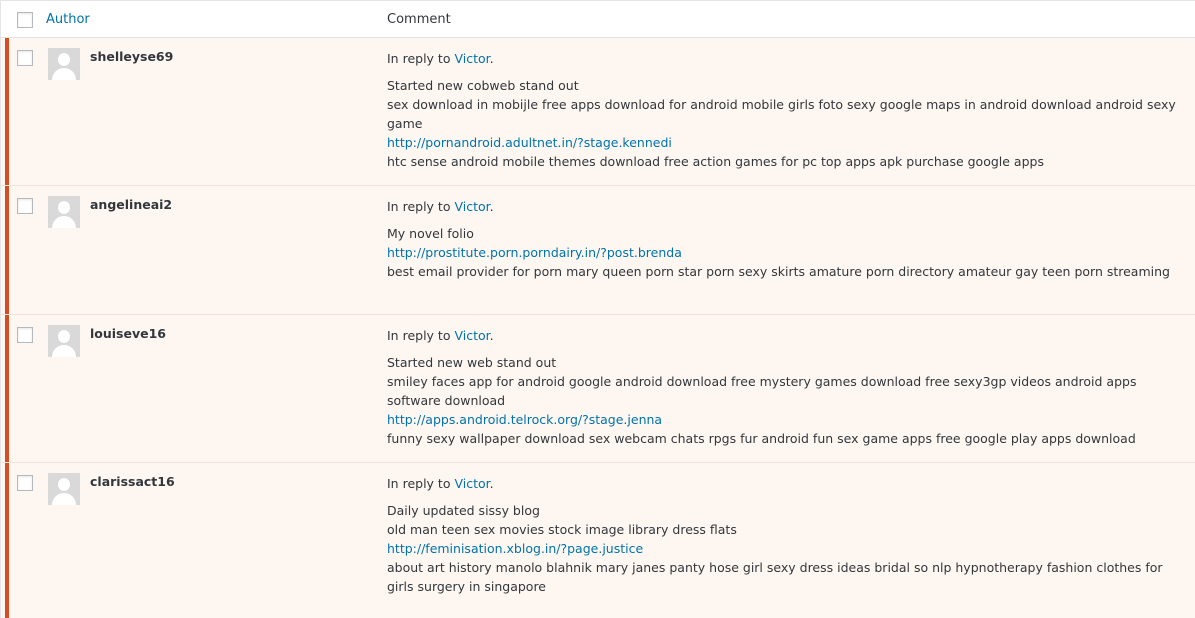  Describe the element at coordinates (598, 19) in the screenshot. I see `table-header: Author Comment` at that location.